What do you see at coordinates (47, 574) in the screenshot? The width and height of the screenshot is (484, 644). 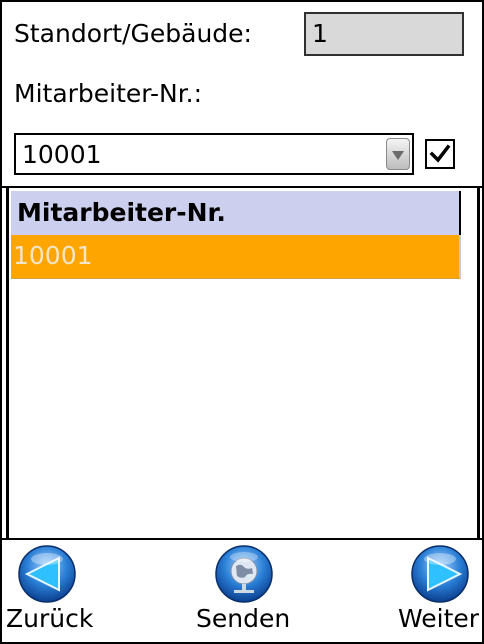 I see `arrow-left-icon` at bounding box center [47, 574].